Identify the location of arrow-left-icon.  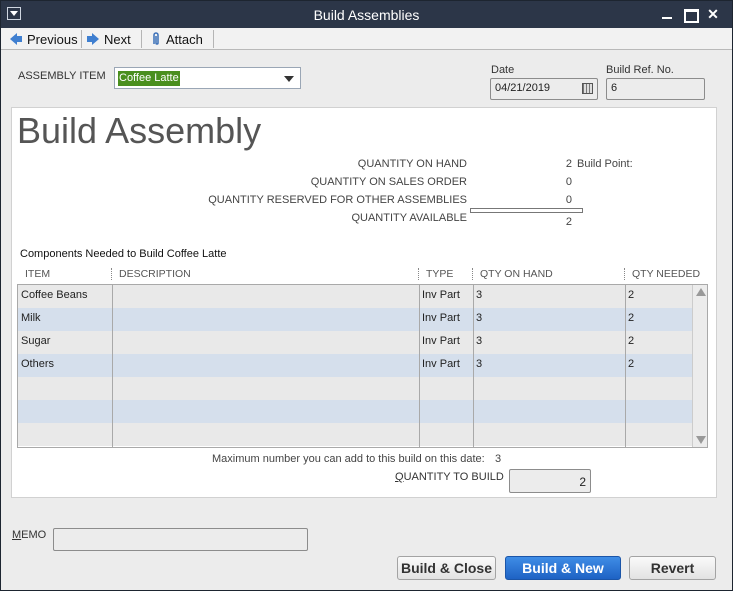
(16, 39).